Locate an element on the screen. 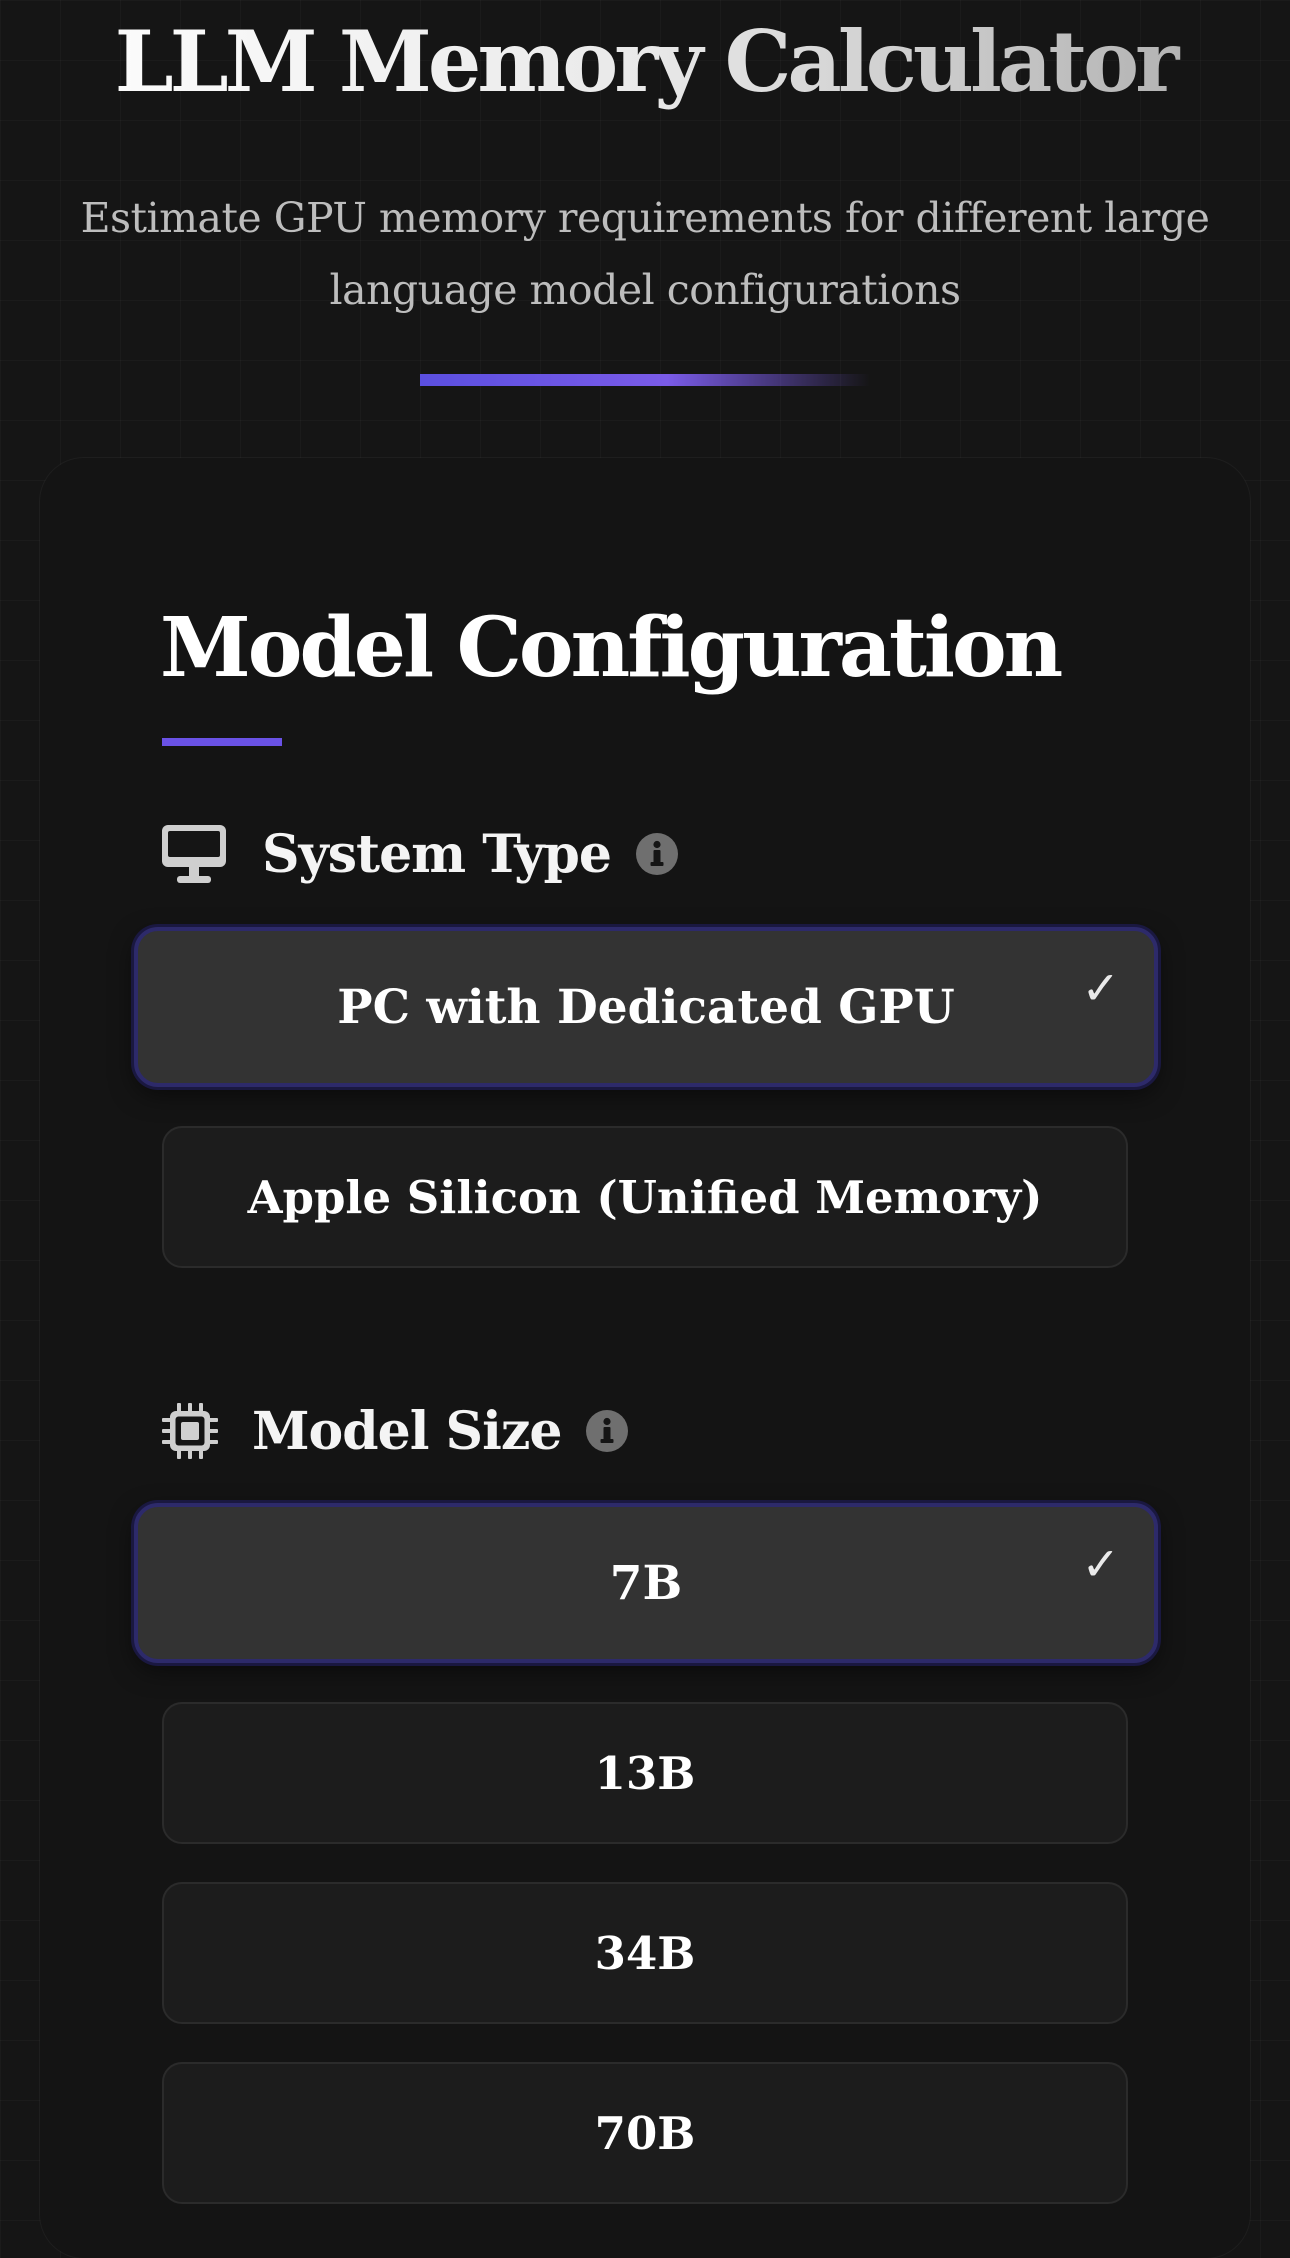 The height and width of the screenshot is (2258, 1290). model-size-label: Model Size is located at coordinates (407, 1431).